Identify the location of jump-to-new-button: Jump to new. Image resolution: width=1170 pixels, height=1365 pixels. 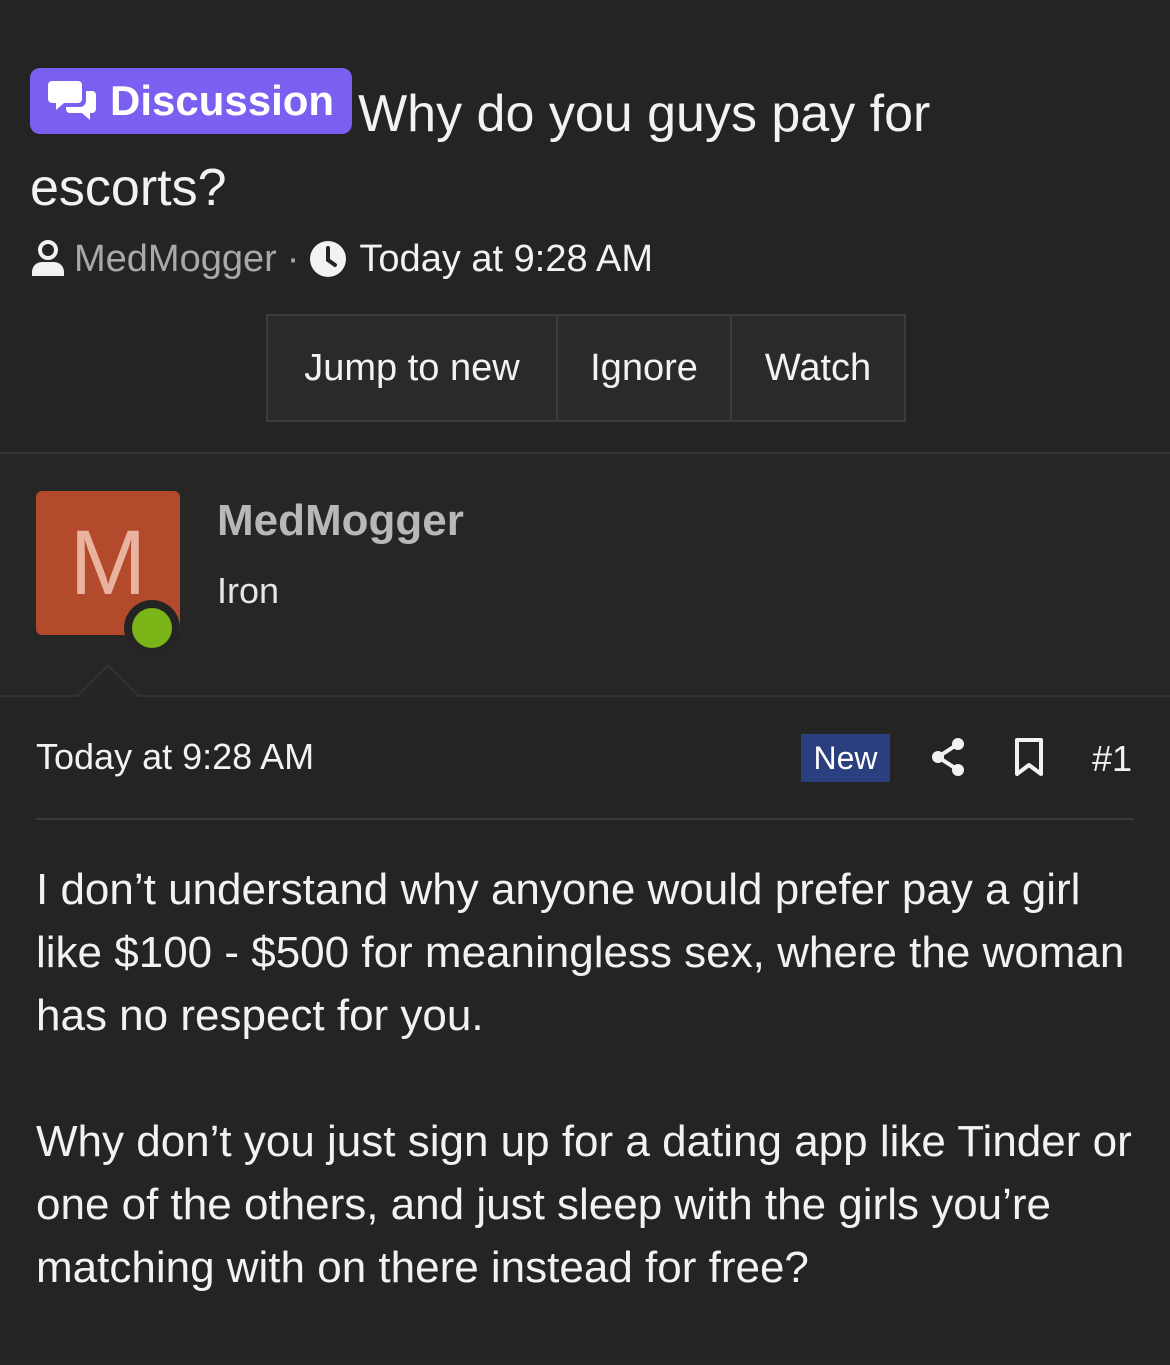
(413, 368).